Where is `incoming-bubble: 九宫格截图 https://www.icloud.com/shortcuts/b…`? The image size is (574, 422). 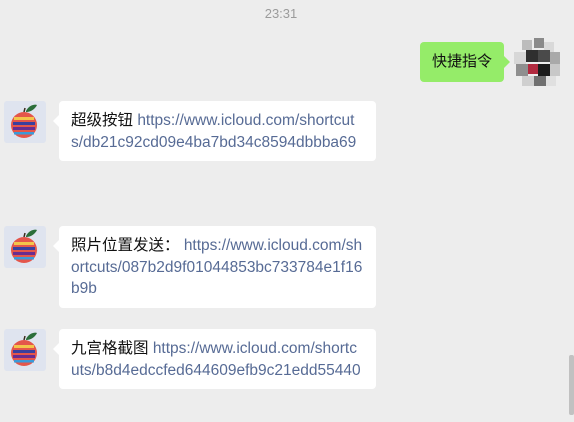
incoming-bubble: 九宫格截图 https://www.icloud.com/shortcuts/b… is located at coordinates (214, 359).